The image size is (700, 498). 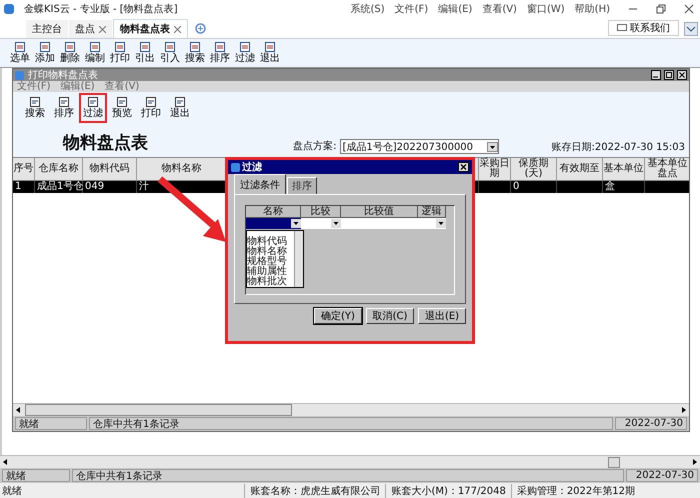 I want to click on column-header: 保质期(天), so click(x=534, y=169).